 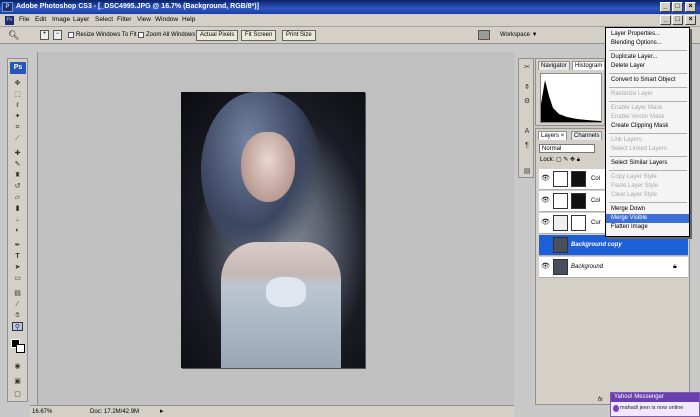 What do you see at coordinates (17, 164) in the screenshot?
I see `brush-tool-icon: ✎` at bounding box center [17, 164].